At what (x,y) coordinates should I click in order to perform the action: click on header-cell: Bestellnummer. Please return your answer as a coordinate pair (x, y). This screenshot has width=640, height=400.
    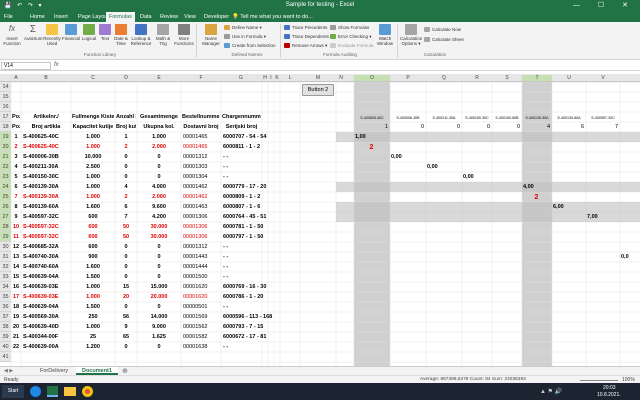
    Looking at the image, I should click on (201, 117).